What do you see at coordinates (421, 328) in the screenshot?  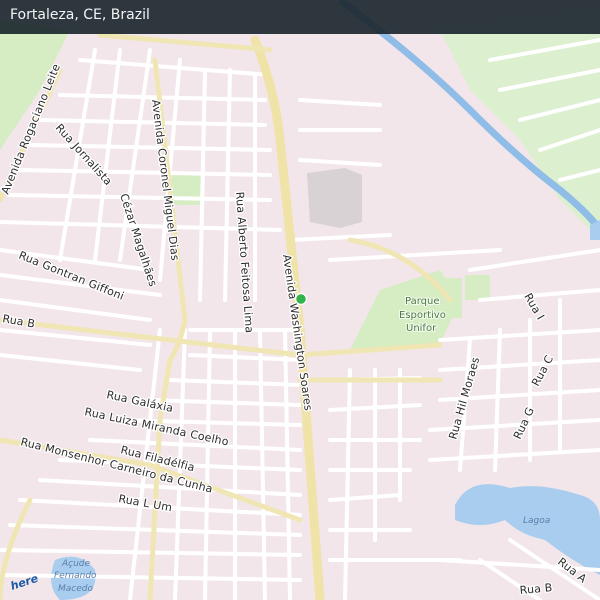 I see `poi-label-line: Unifor` at bounding box center [421, 328].